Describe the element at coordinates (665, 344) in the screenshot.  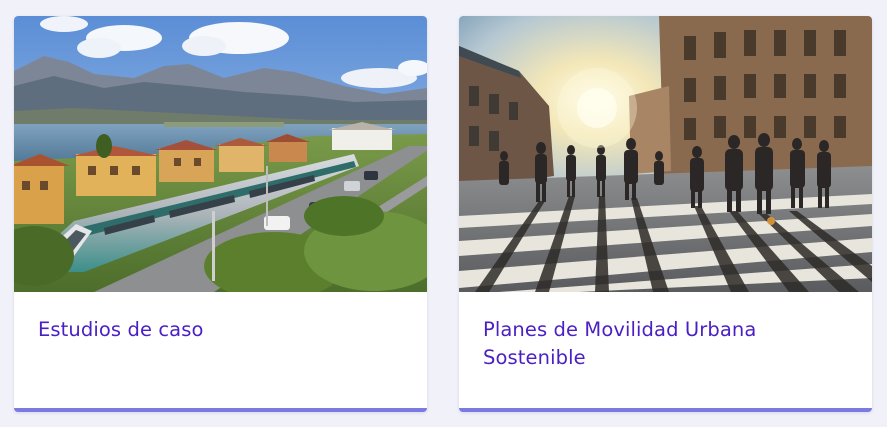
I see `card-title: Planes de Movilidad Urbana Sostenible` at that location.